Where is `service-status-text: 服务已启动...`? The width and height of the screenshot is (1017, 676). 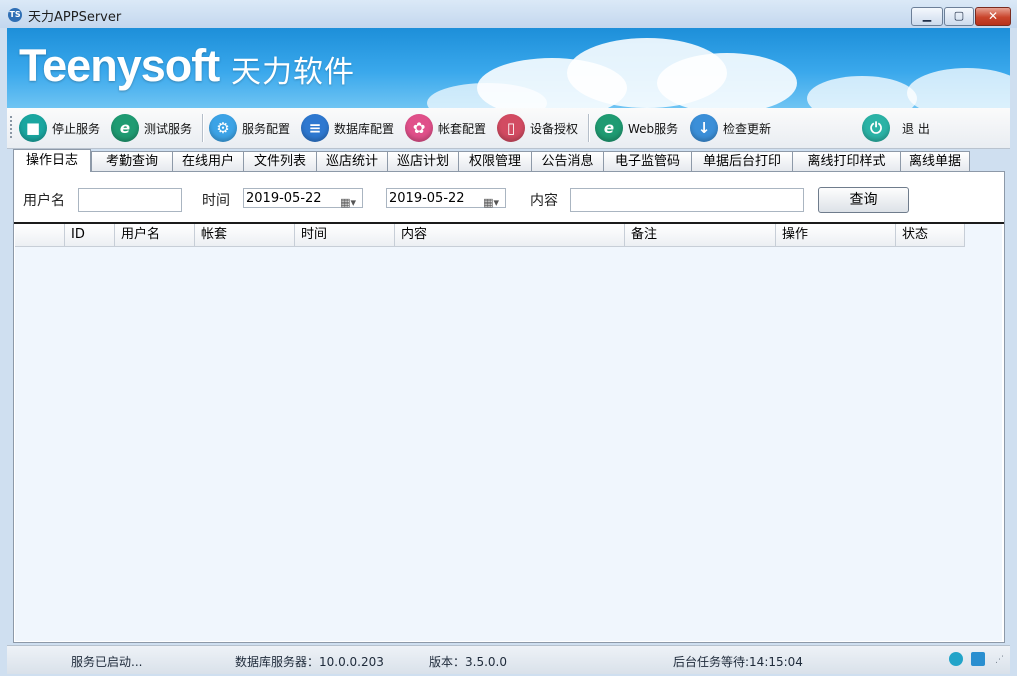
service-status-text: 服务已启动... is located at coordinates (107, 662).